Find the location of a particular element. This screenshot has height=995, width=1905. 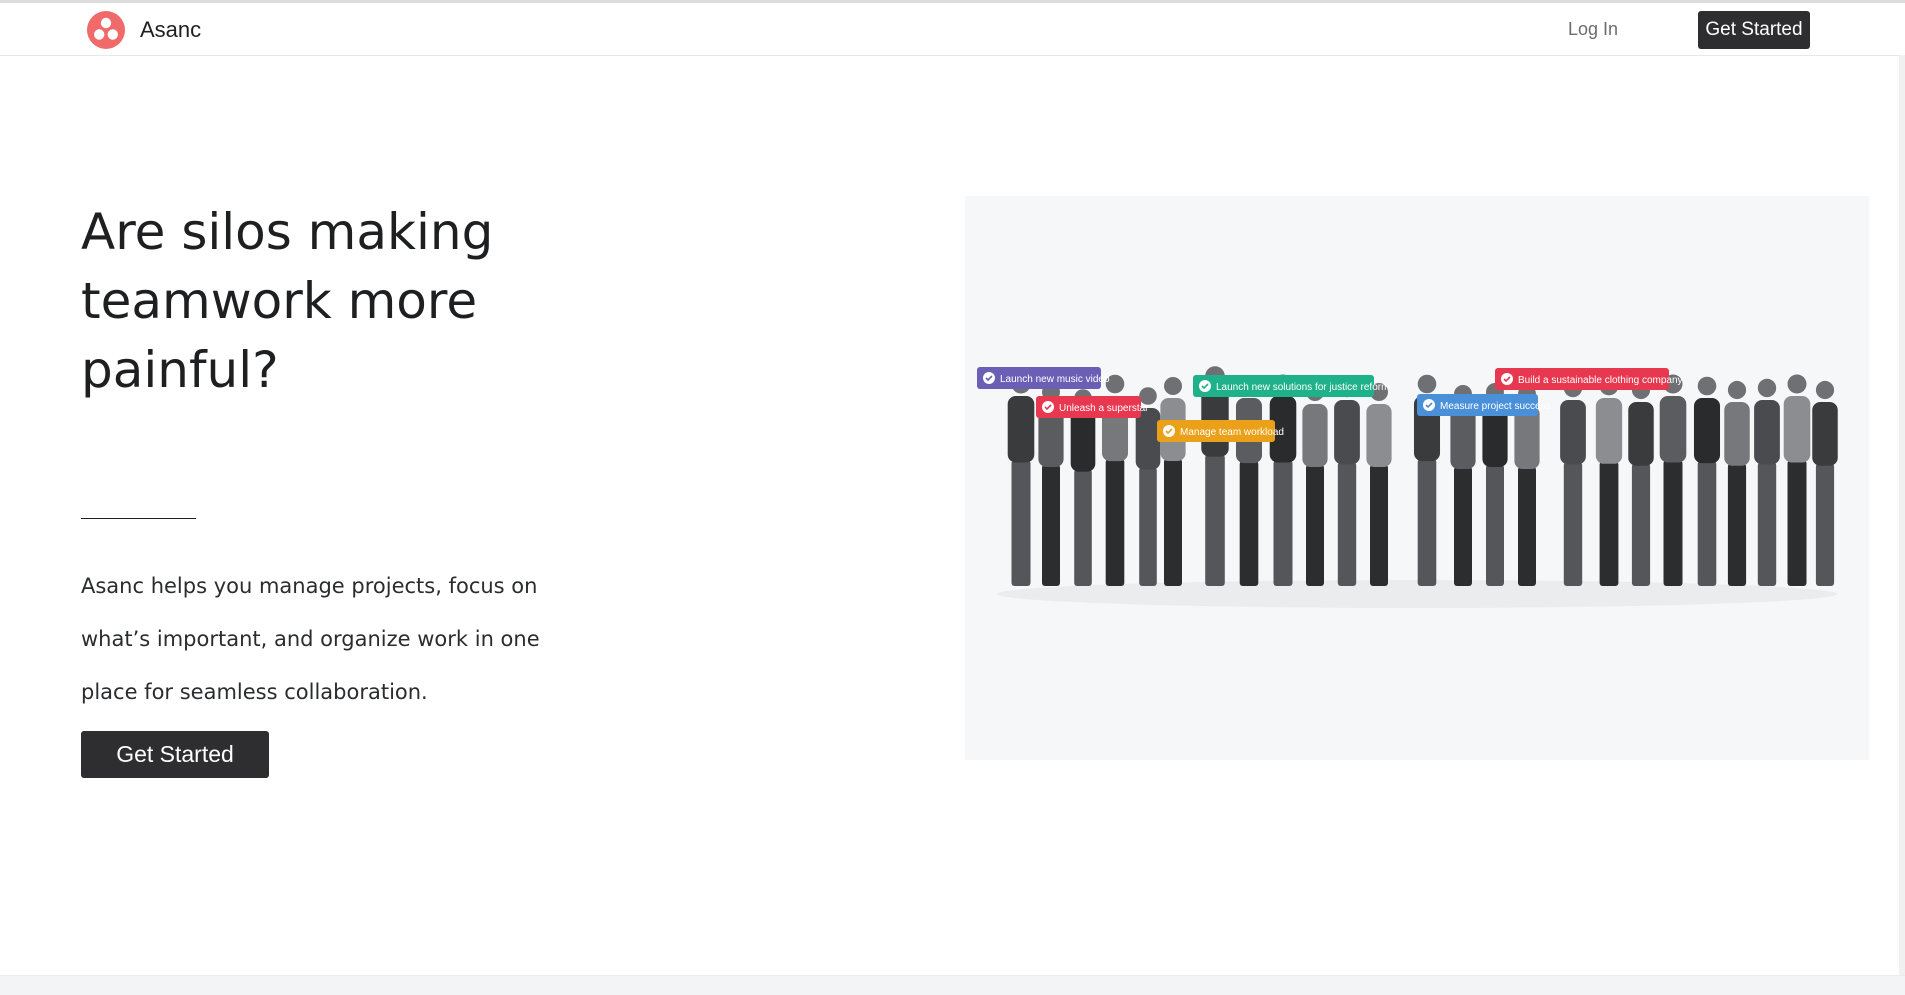

svg-text: Launch new music video is located at coordinates (1055, 379).